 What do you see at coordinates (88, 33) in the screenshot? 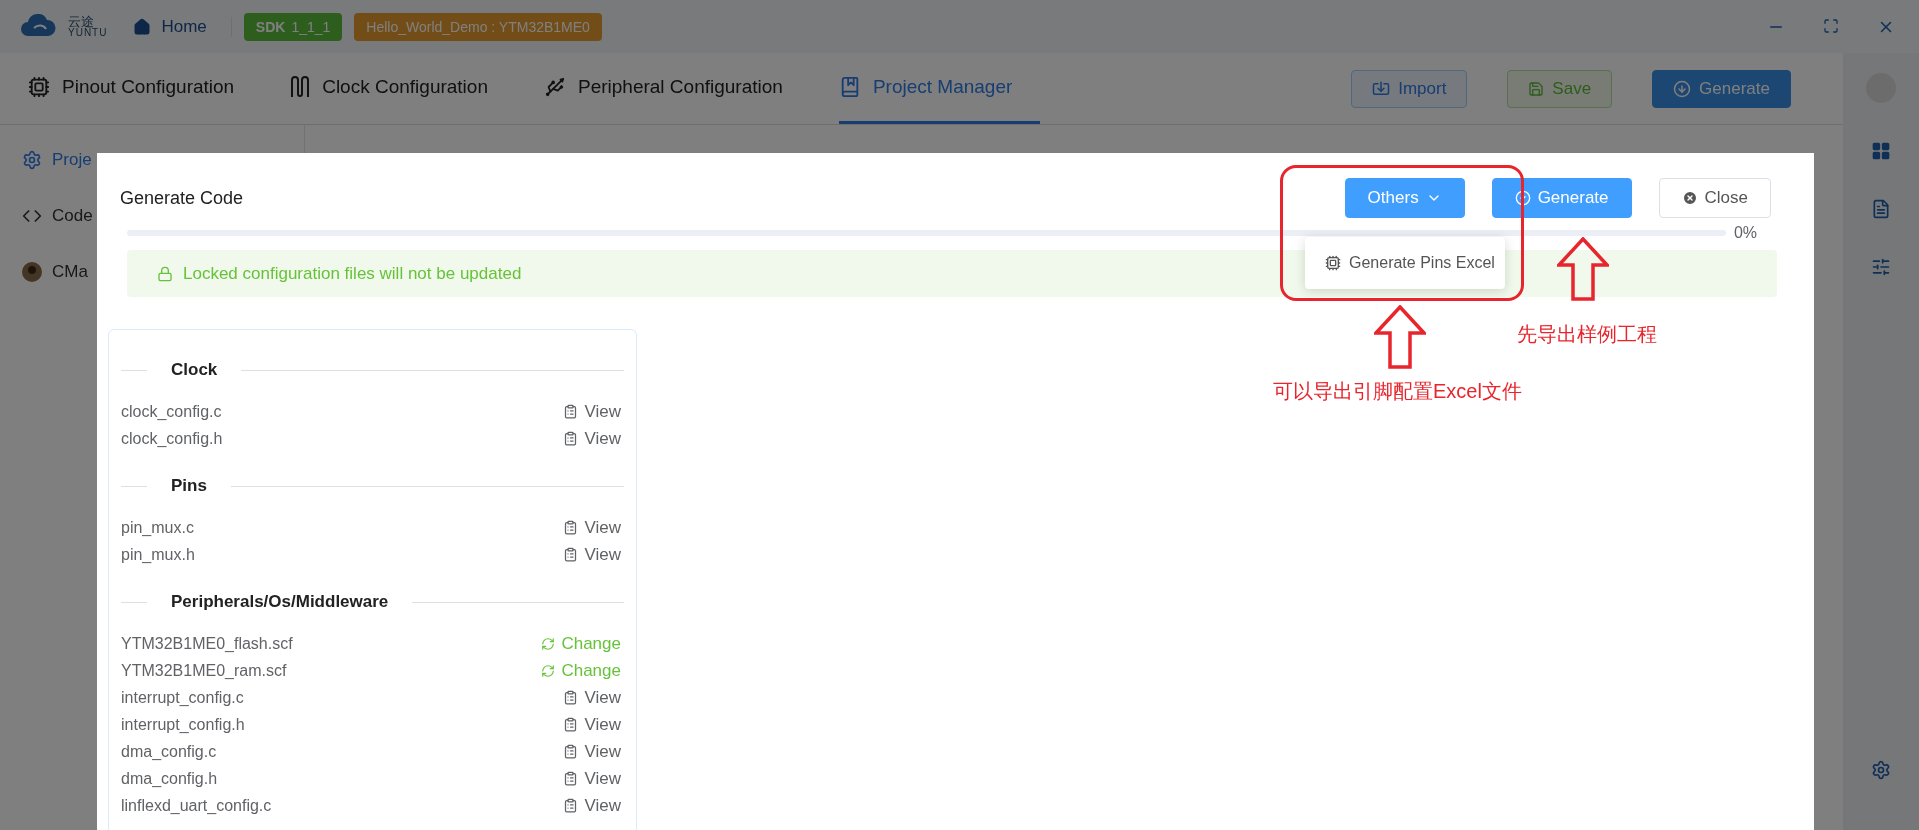
I see `logo-subtext: YUNTU` at bounding box center [88, 33].